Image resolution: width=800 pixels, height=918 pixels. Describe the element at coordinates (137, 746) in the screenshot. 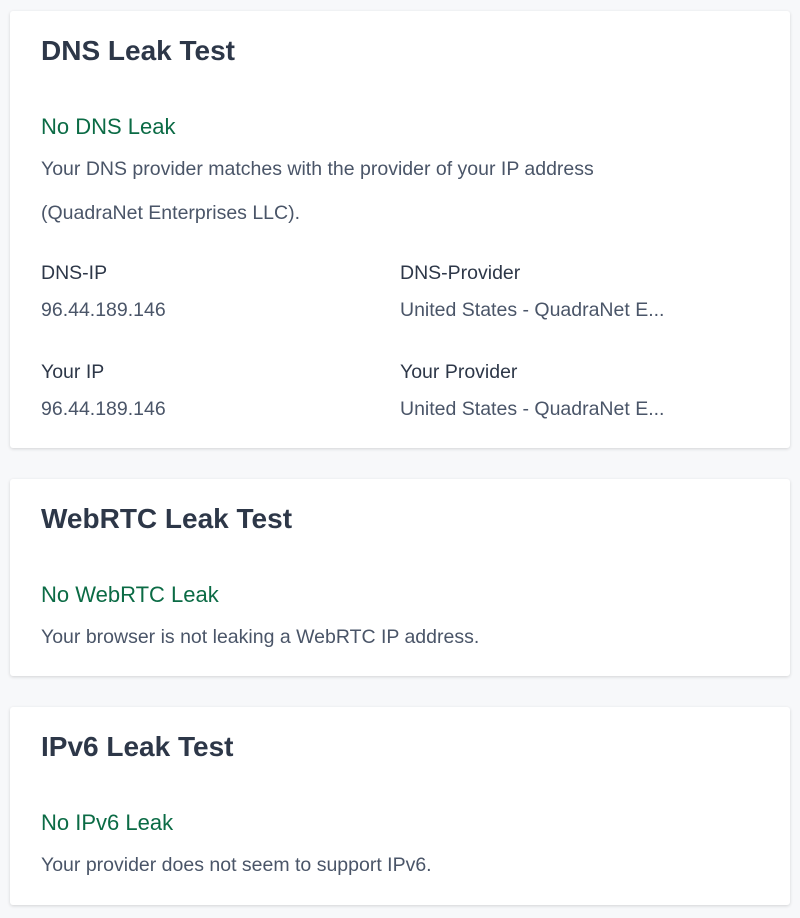

I see `ipv6-leak-title: IPv6 Leak Test` at that location.